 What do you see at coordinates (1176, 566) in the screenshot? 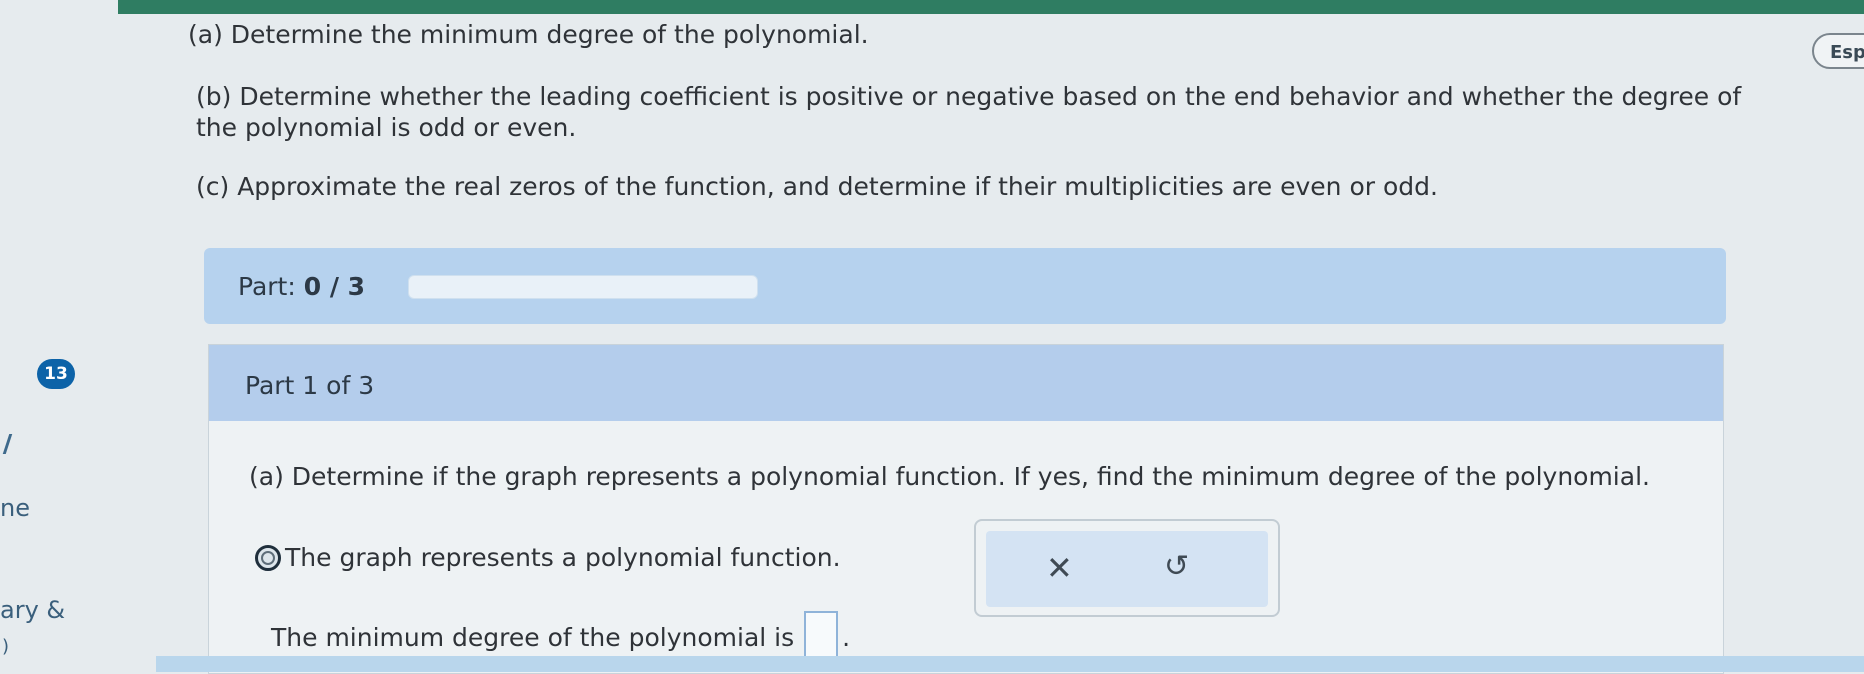
I see `undo-icon: ↺` at bounding box center [1176, 566].